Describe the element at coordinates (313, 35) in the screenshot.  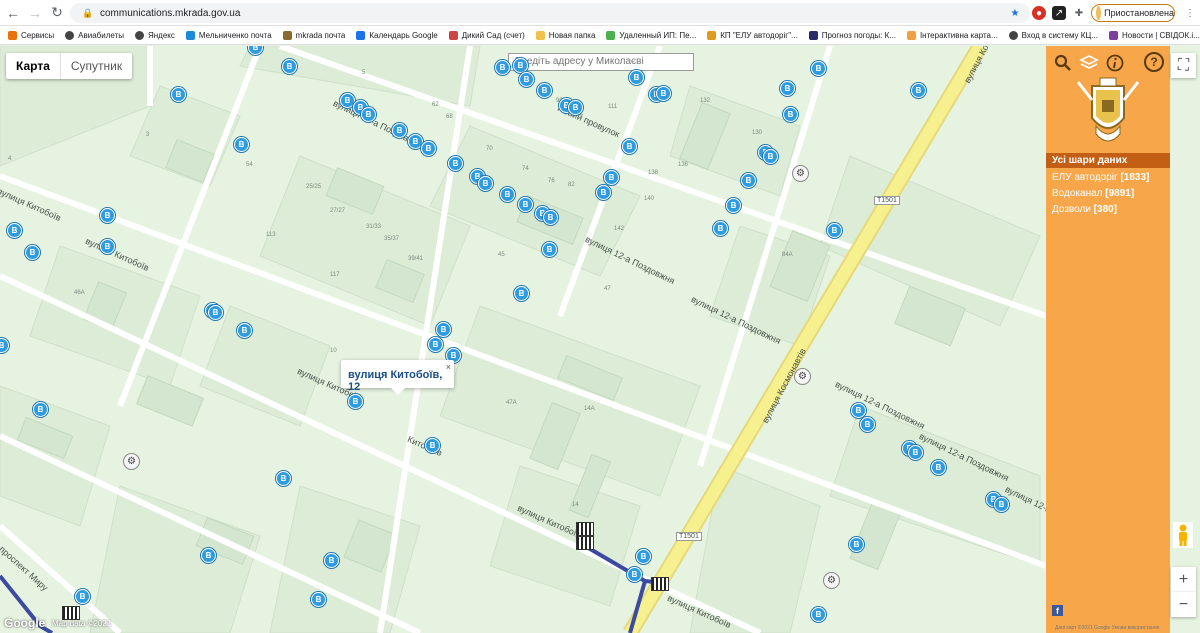
I see `bookmark-item: mkrada почта` at that location.